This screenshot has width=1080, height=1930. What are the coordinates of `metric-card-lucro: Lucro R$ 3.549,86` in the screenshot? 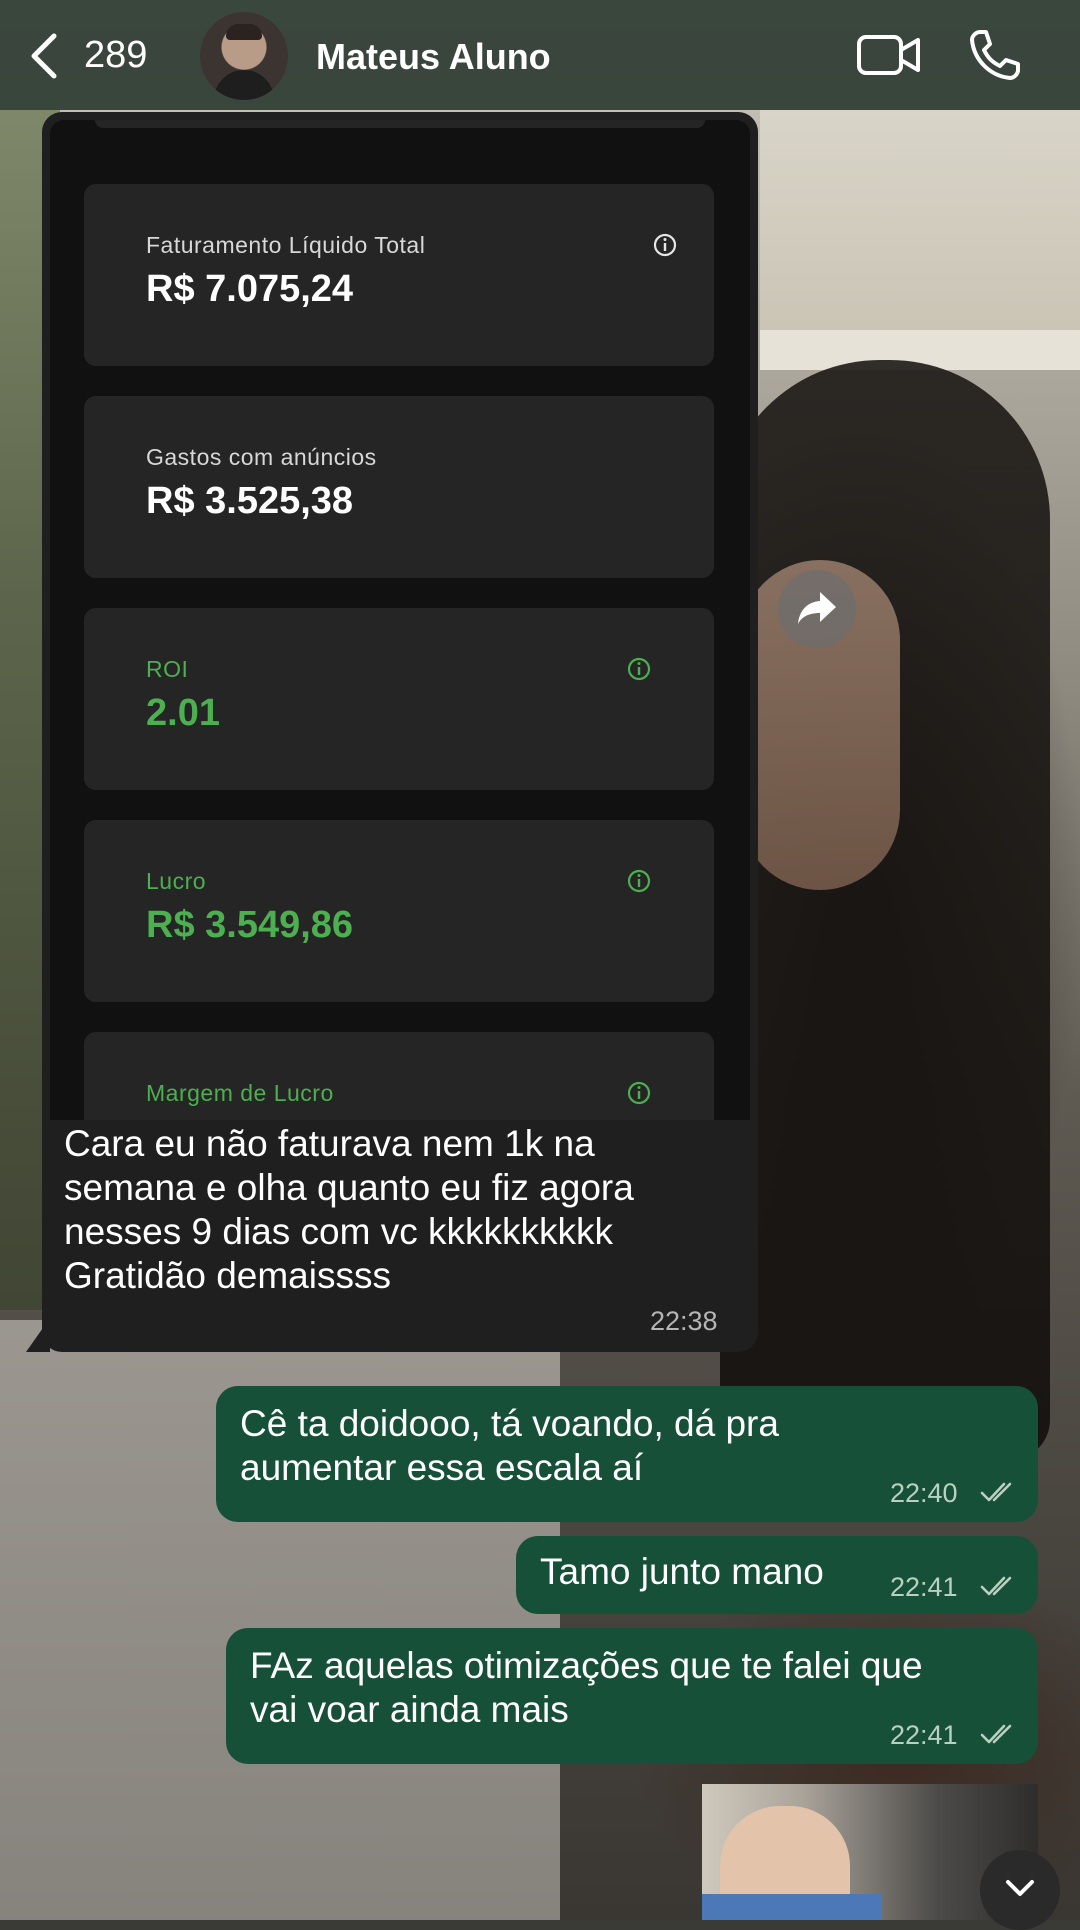 It's located at (399, 911).